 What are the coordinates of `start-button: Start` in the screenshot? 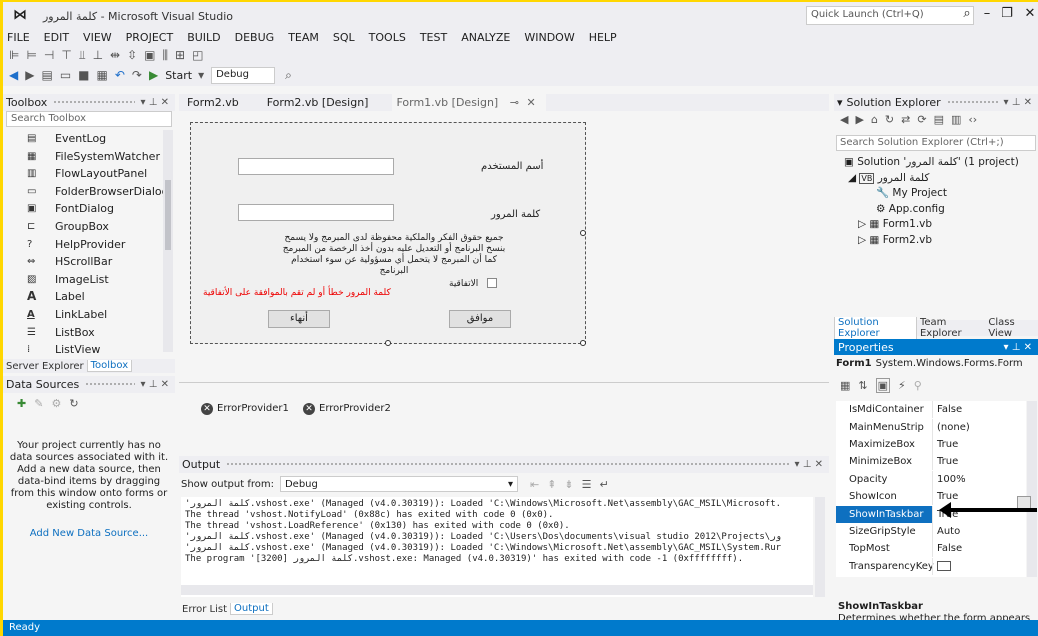 It's located at (178, 75).